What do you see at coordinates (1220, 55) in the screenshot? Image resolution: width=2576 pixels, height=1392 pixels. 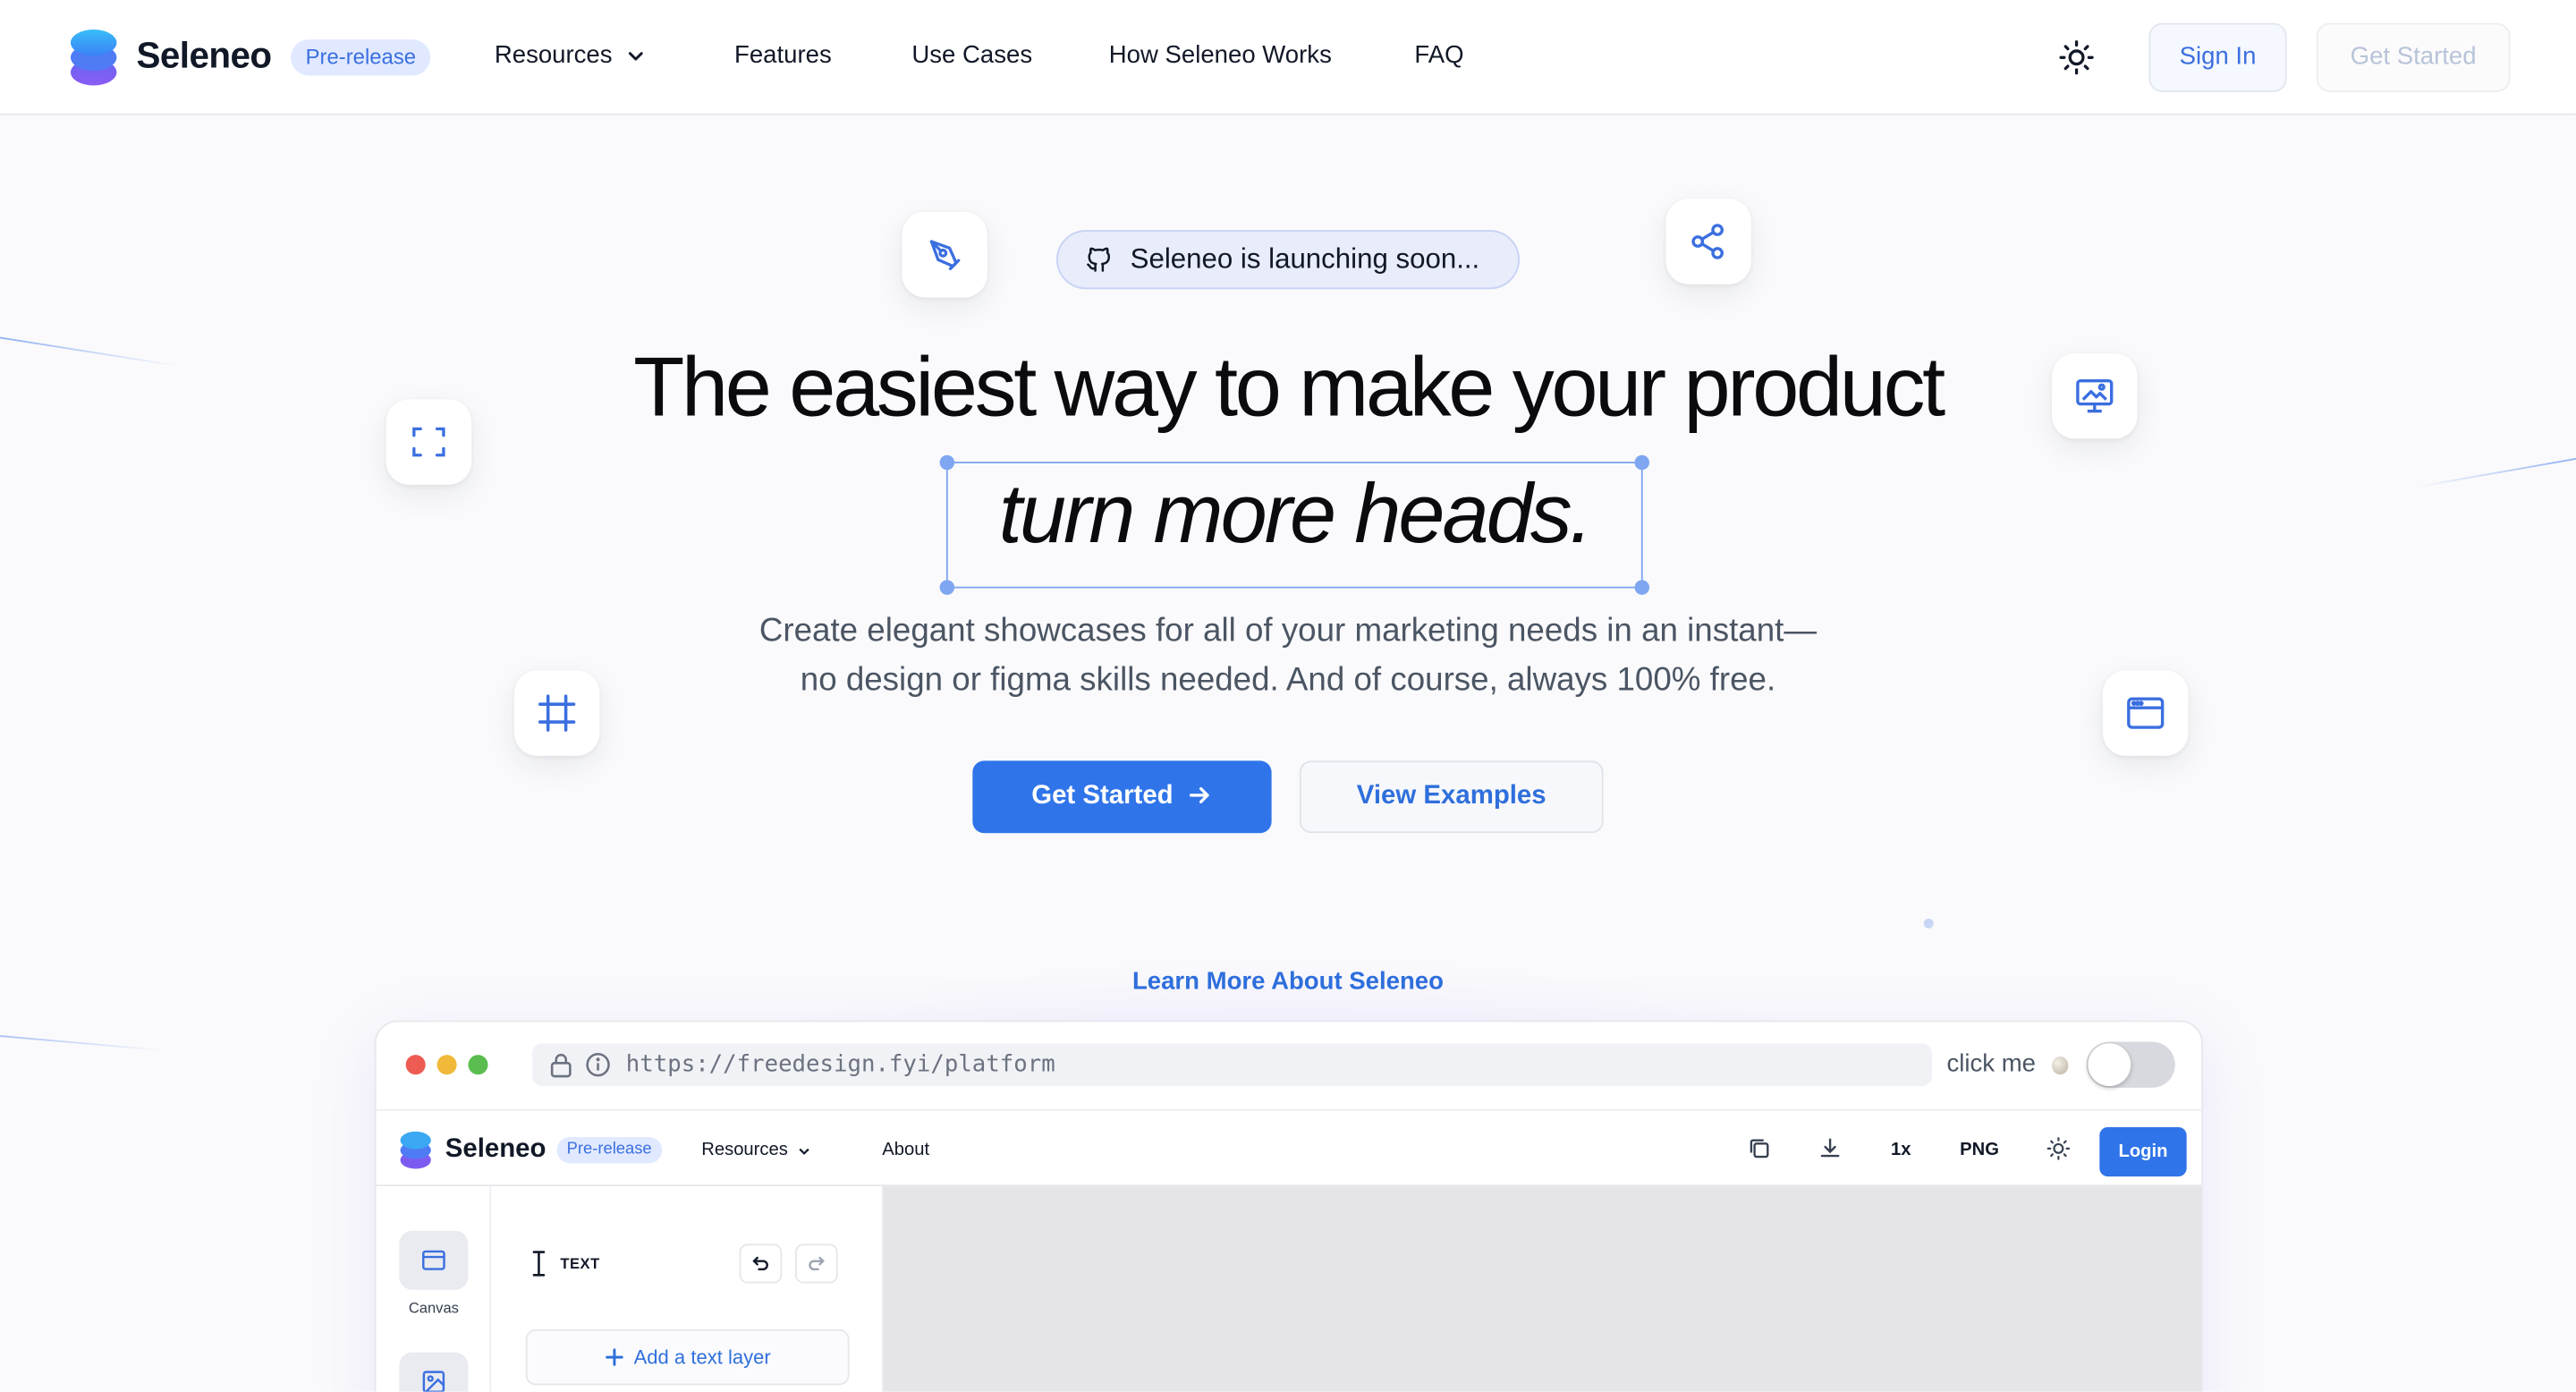 I see `nav-how-it-works: How Seleneo Works` at bounding box center [1220, 55].